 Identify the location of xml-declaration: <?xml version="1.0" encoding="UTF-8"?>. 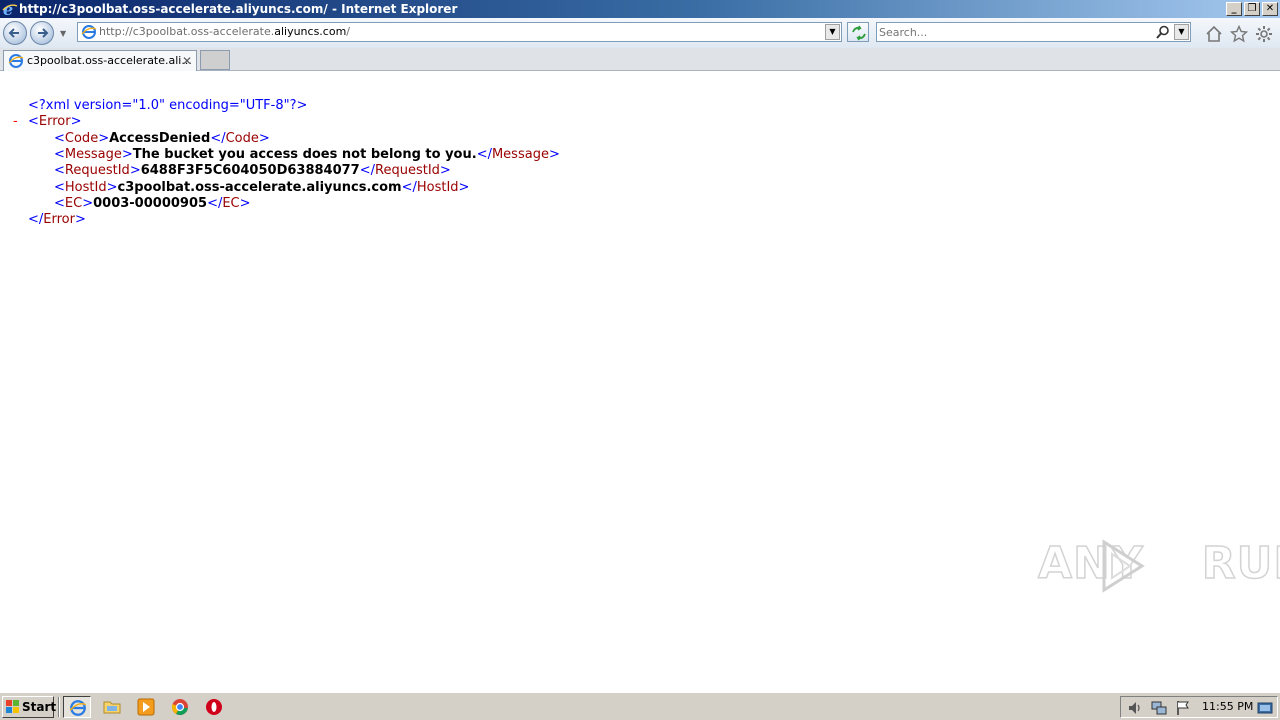
(168, 105).